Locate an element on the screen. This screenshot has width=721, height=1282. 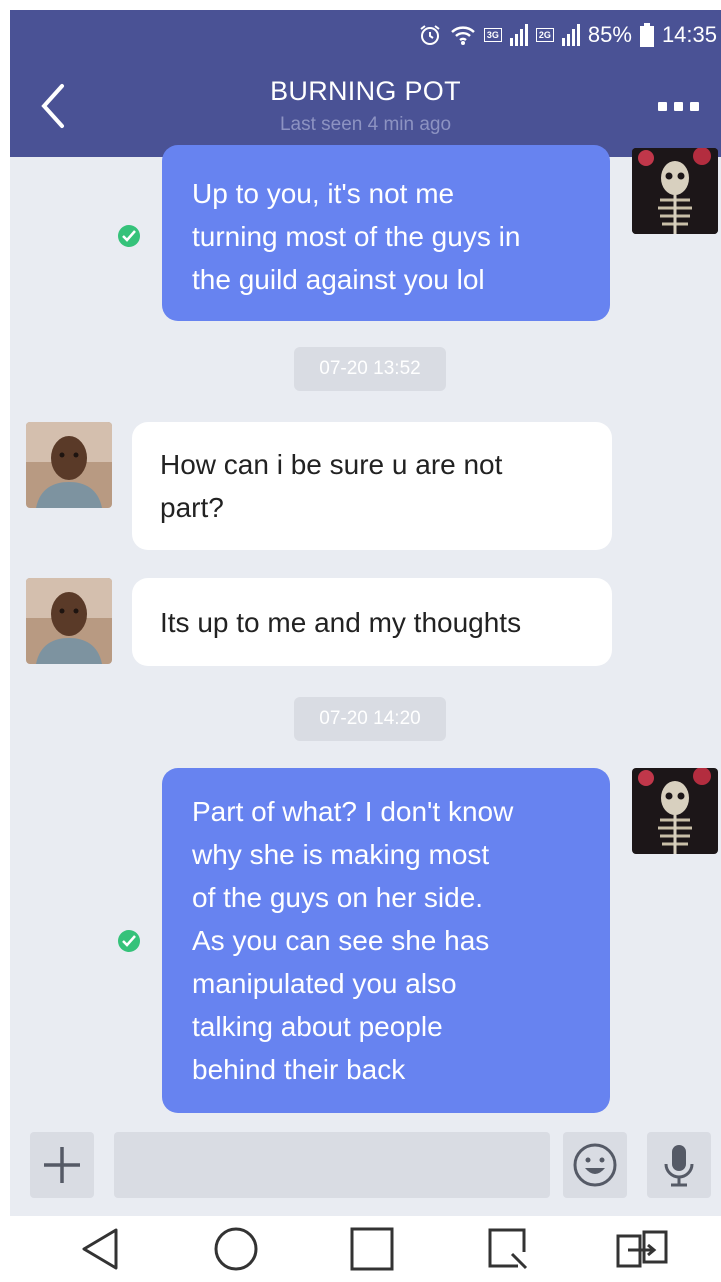
nav-home-icon is located at coordinates (236, 1249).